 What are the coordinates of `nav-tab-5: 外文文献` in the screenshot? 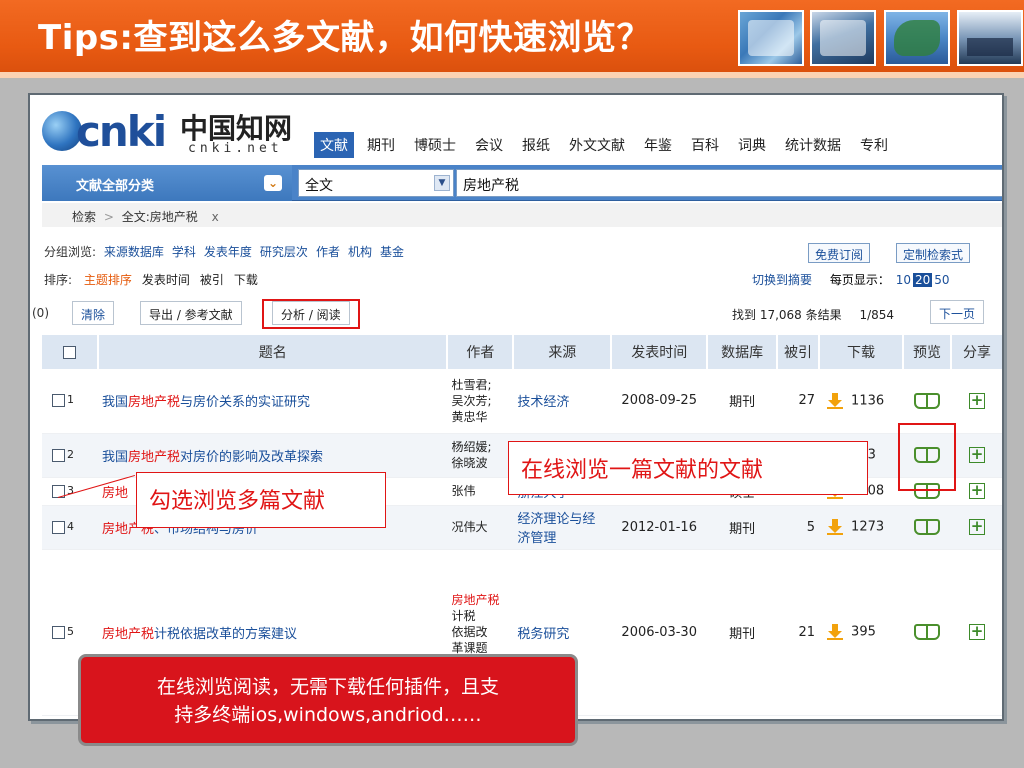 It's located at (597, 145).